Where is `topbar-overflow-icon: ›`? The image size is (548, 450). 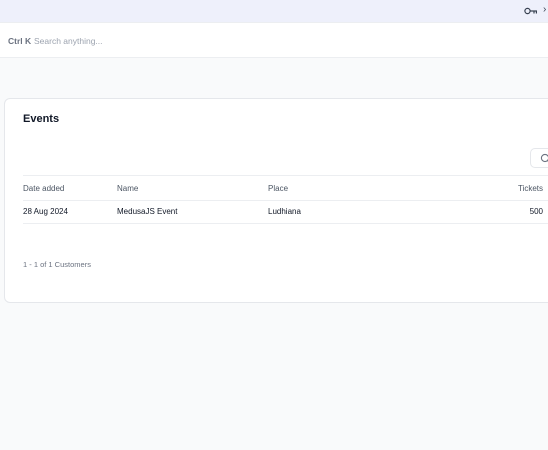 topbar-overflow-icon: › is located at coordinates (544, 9).